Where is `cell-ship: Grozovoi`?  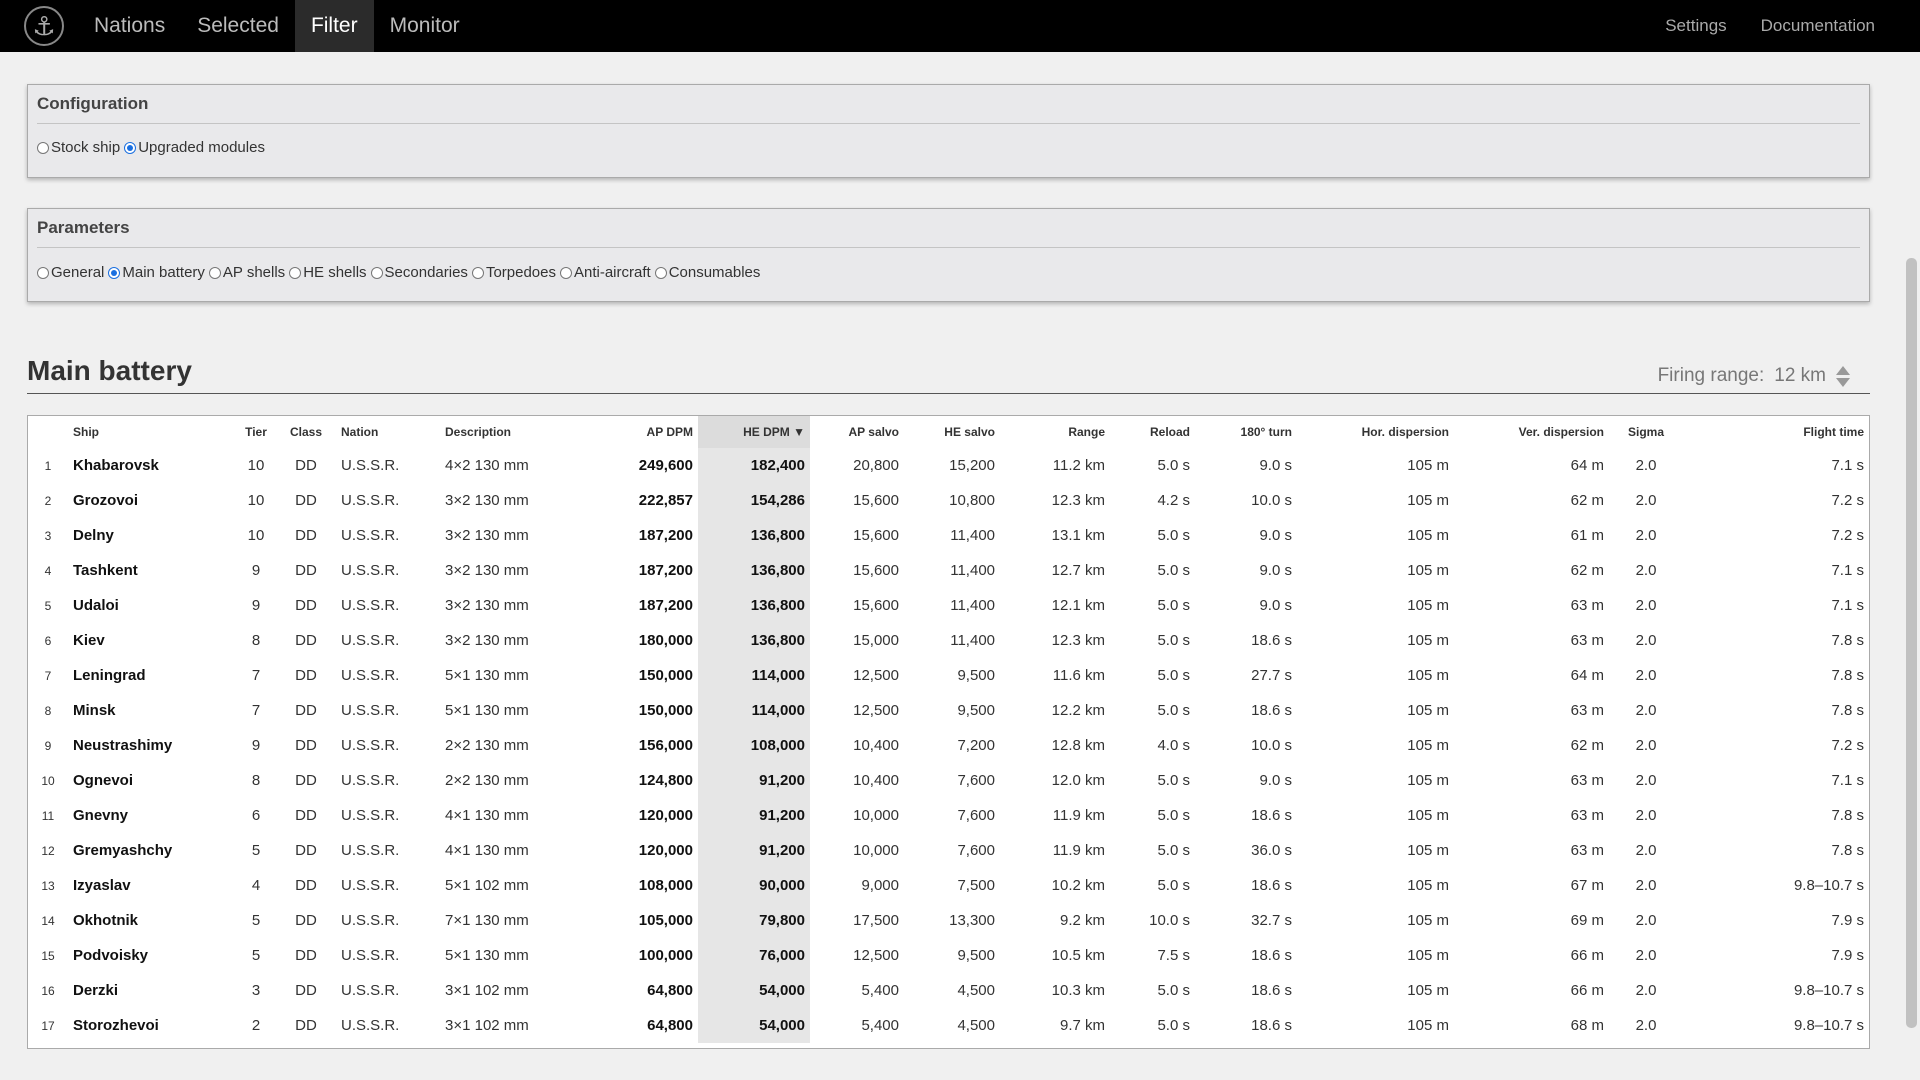
cell-ship: Grozovoi is located at coordinates (152, 500).